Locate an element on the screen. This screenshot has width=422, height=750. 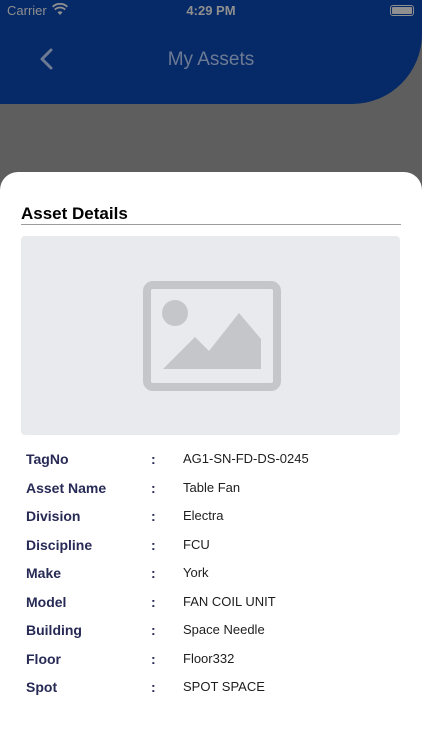
detail-label: Building is located at coordinates (54, 630).